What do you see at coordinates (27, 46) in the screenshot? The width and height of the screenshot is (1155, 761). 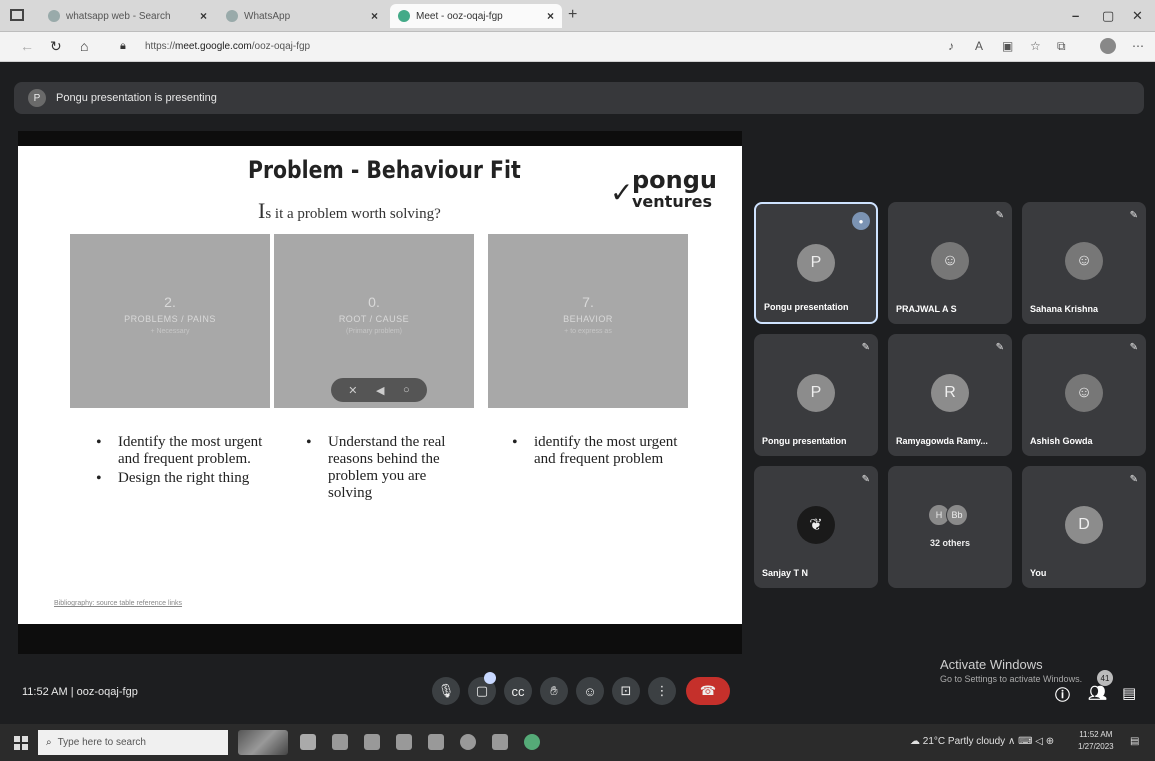 I see `back-arrow-icon: ←` at bounding box center [27, 46].